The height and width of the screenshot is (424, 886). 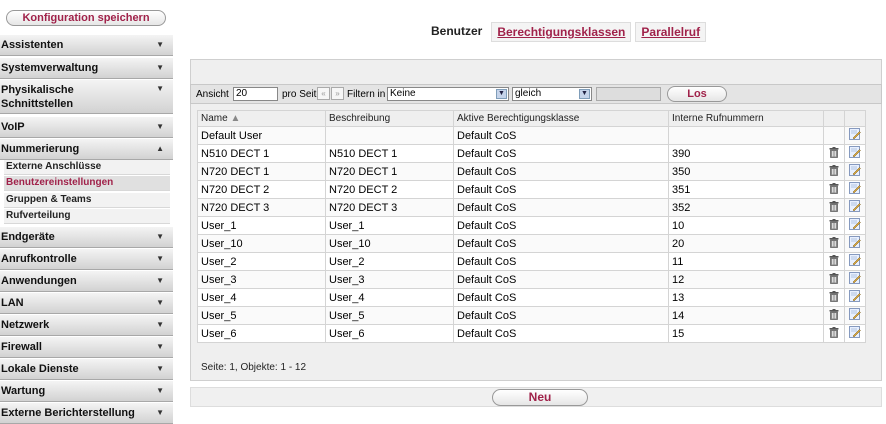 I want to click on next-page-icon: », so click(x=337, y=93).